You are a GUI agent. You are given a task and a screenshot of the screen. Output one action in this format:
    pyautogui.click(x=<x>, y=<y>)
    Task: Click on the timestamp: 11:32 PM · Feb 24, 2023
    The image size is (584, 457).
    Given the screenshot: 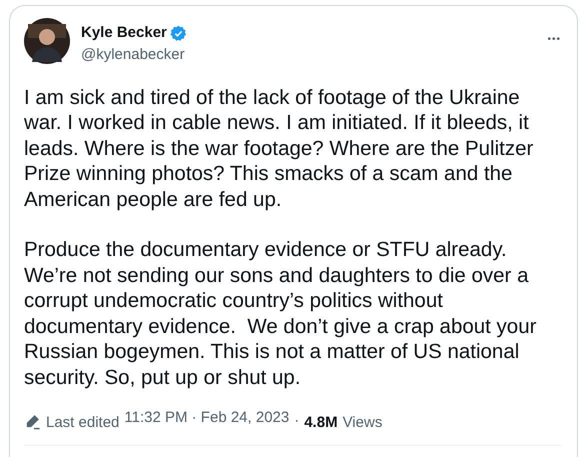 What is the action you would take?
    pyautogui.click(x=207, y=418)
    